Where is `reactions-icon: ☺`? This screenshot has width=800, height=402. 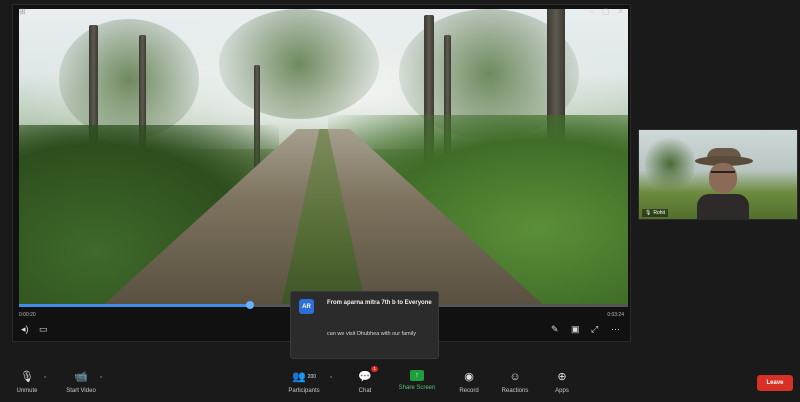
reactions-icon: ☺ is located at coordinates (515, 376).